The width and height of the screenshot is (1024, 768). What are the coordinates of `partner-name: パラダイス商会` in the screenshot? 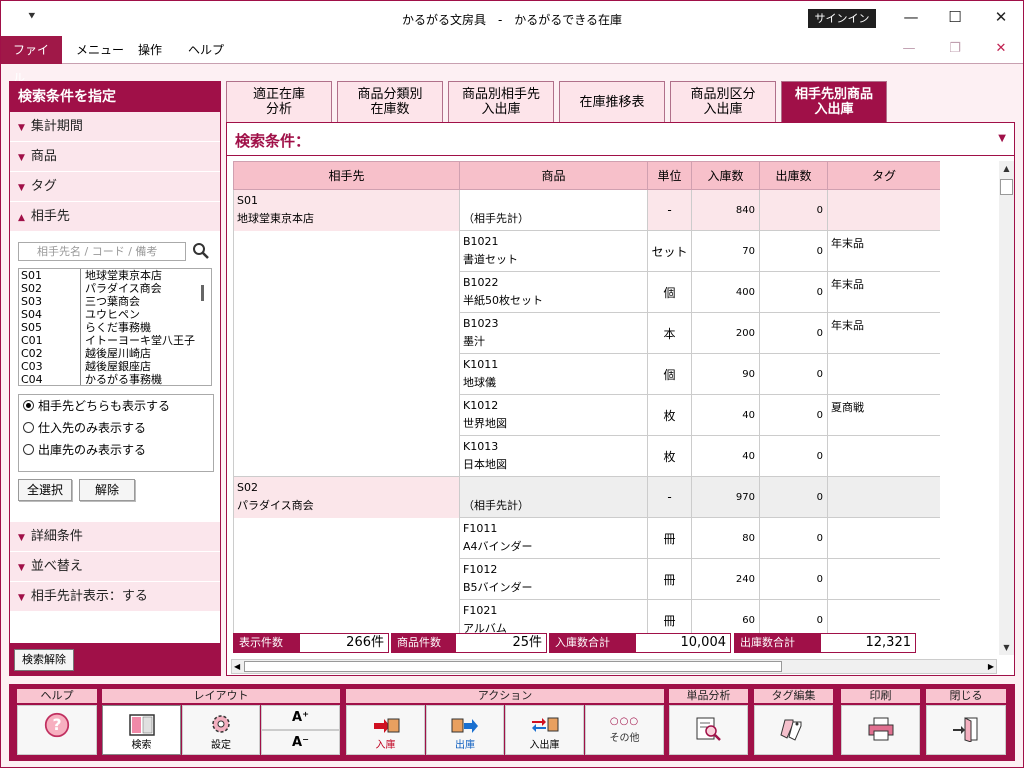 It's located at (275, 505).